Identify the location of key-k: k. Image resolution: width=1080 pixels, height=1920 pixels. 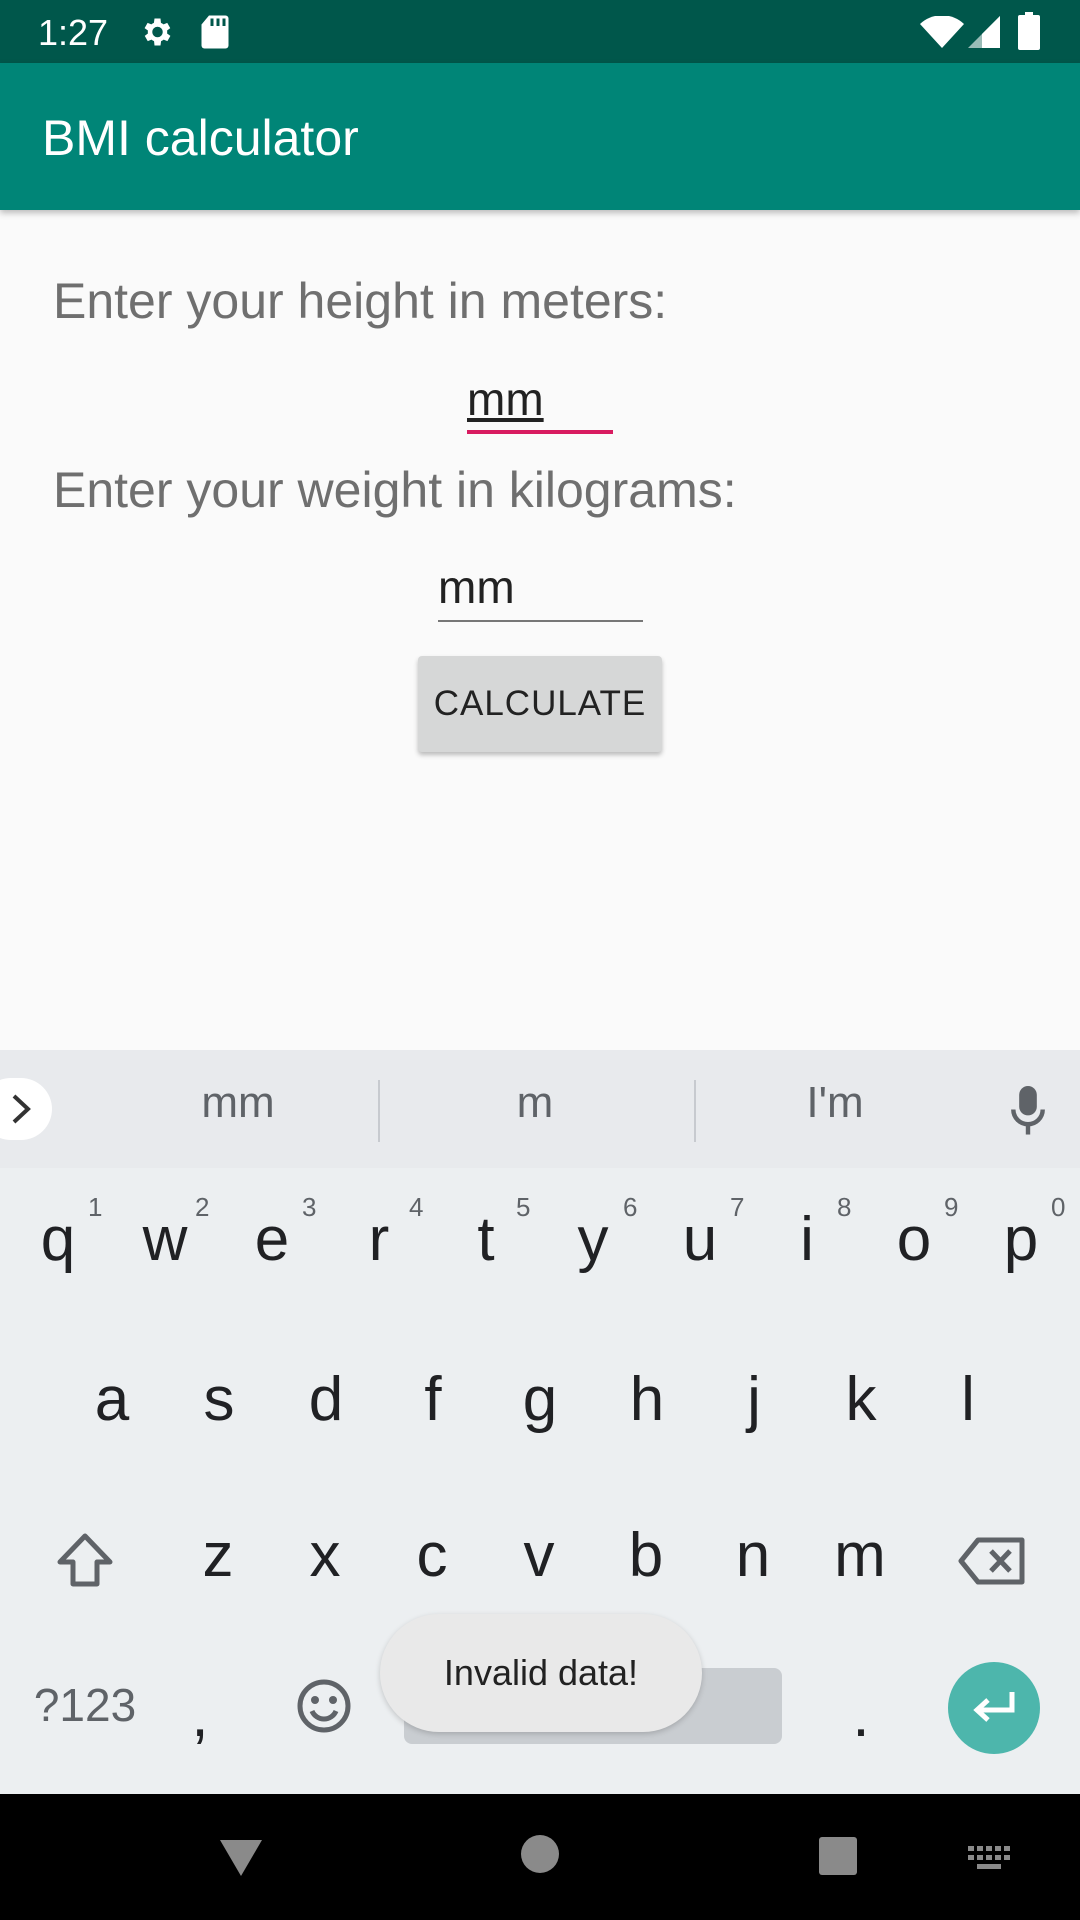
(861, 1399).